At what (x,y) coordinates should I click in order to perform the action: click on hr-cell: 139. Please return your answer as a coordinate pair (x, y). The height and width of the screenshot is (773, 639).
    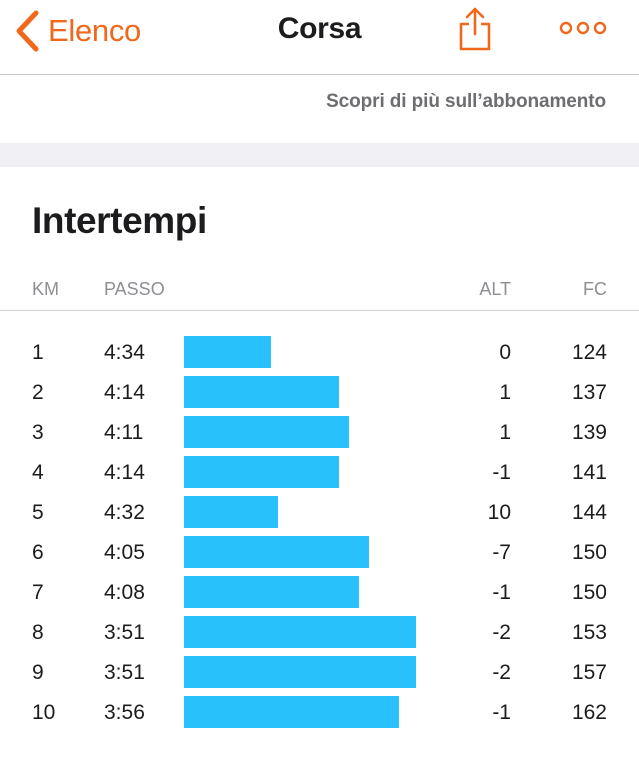
    Looking at the image, I should click on (589, 432).